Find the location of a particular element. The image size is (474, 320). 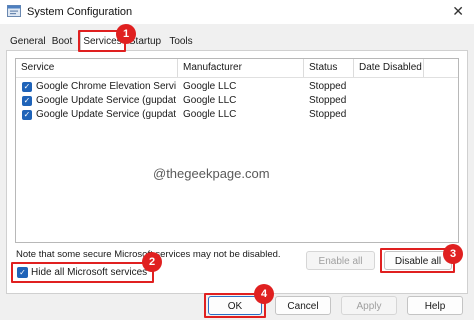

cancel-button: Cancel is located at coordinates (303, 305).